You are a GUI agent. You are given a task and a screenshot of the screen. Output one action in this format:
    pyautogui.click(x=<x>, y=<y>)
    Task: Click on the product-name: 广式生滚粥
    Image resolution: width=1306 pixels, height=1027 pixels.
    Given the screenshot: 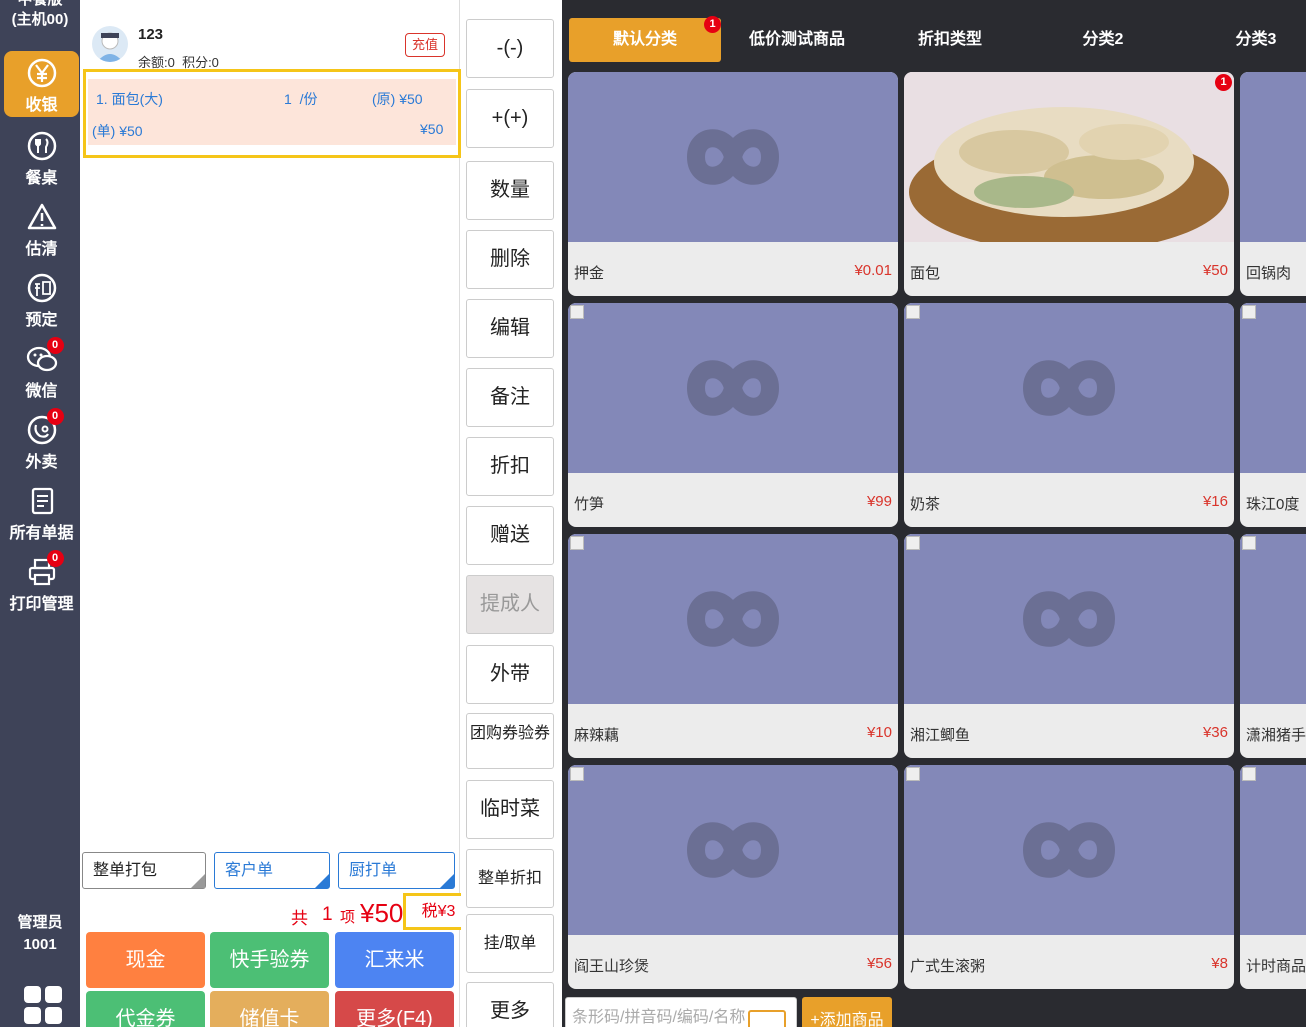 What is the action you would take?
    pyautogui.click(x=948, y=966)
    